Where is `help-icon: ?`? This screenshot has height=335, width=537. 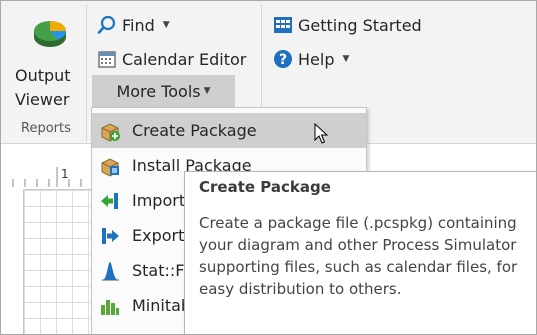
help-icon: ? is located at coordinates (283, 59).